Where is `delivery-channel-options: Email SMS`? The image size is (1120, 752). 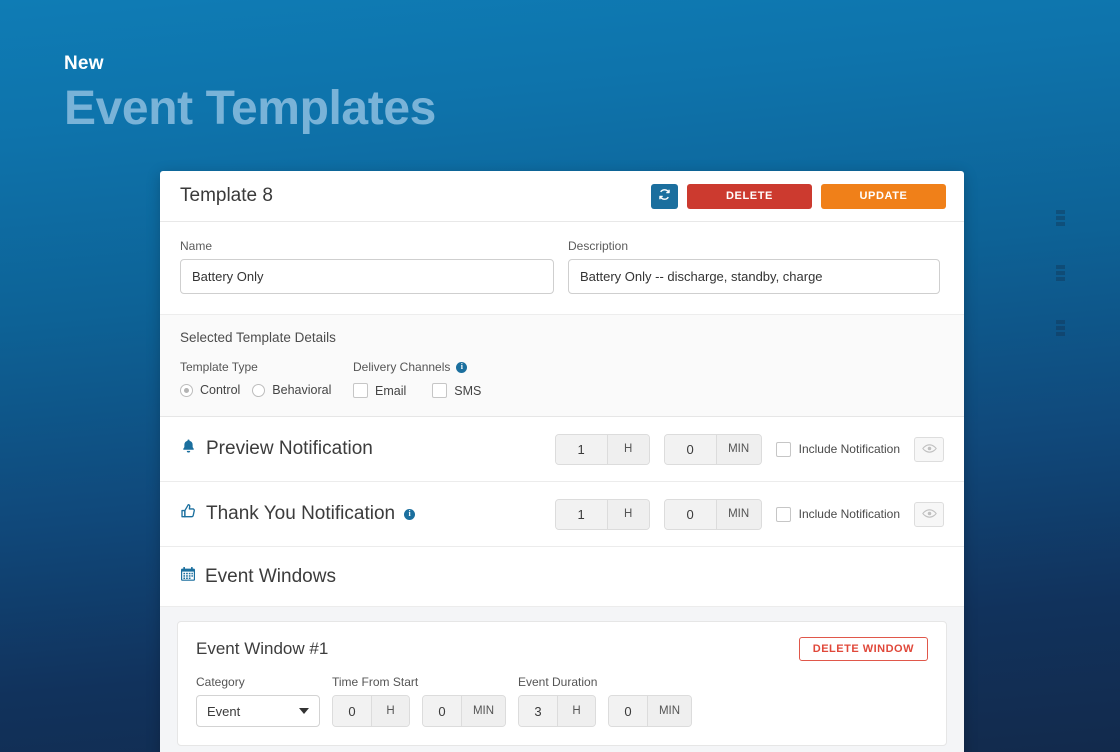
delivery-channel-options: Email SMS is located at coordinates (417, 390).